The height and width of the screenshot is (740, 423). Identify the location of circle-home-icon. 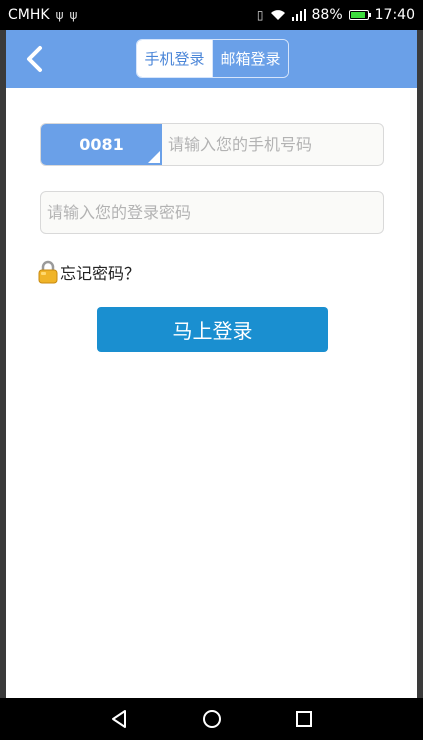
(211, 719).